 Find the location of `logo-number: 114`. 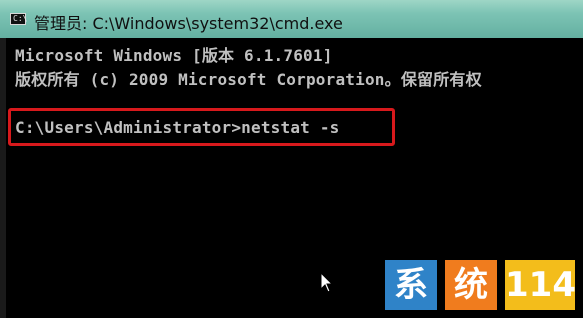

logo-number: 114 is located at coordinates (540, 285).